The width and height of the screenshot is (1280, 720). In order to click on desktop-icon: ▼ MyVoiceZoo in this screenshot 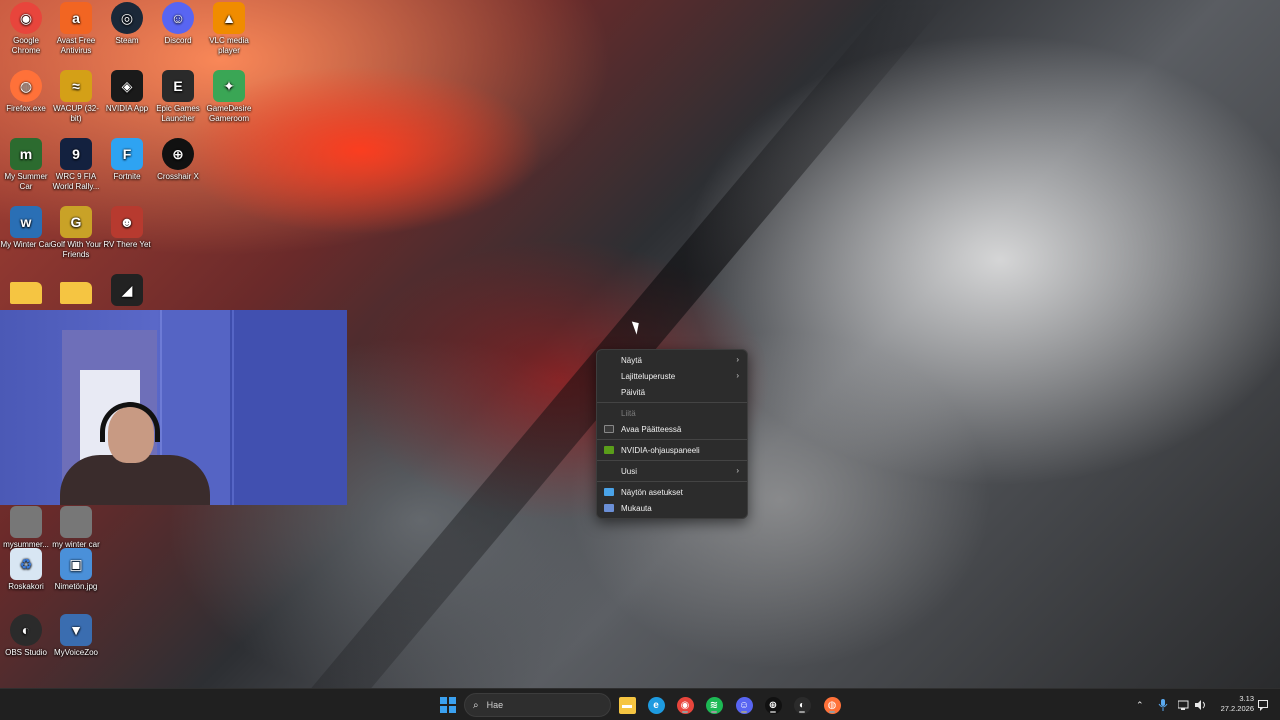, I will do `click(76, 636)`.